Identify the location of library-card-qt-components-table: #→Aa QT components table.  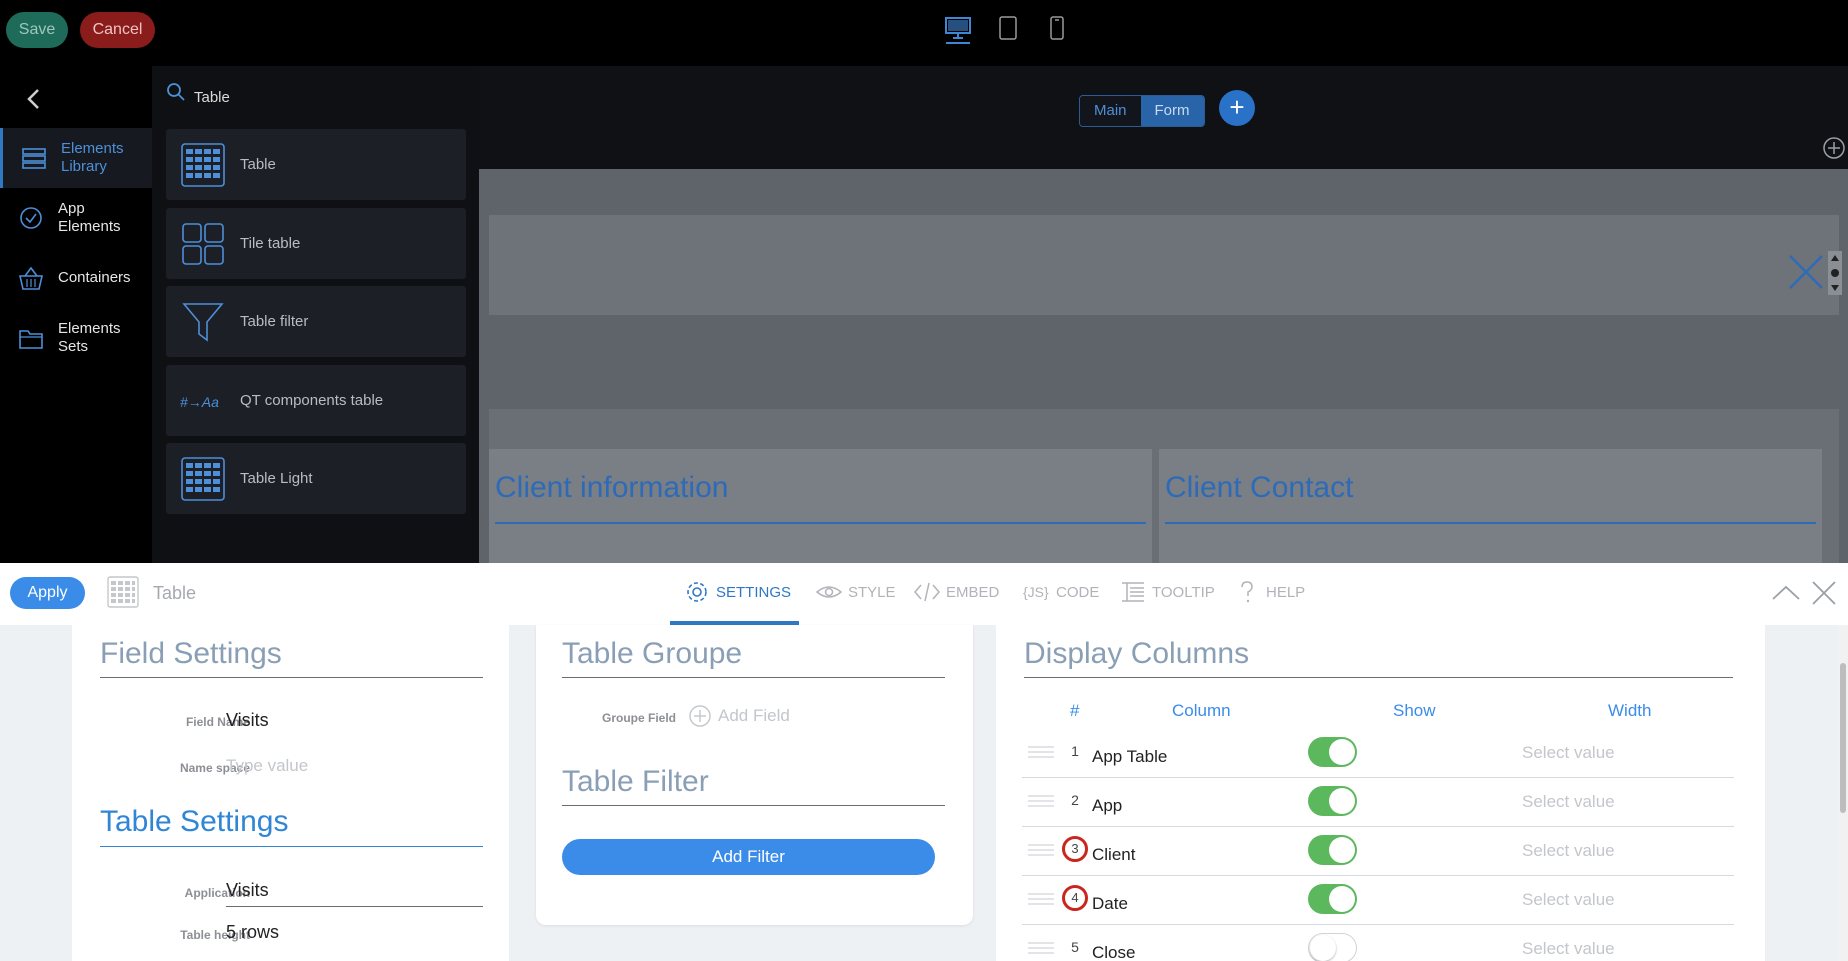
(316, 400).